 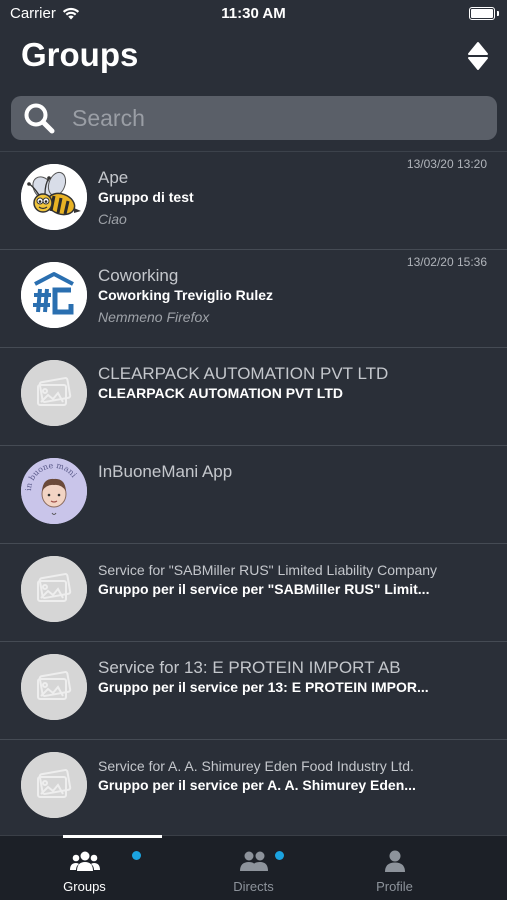 I want to click on tab-profile: Profile, so click(x=394, y=868).